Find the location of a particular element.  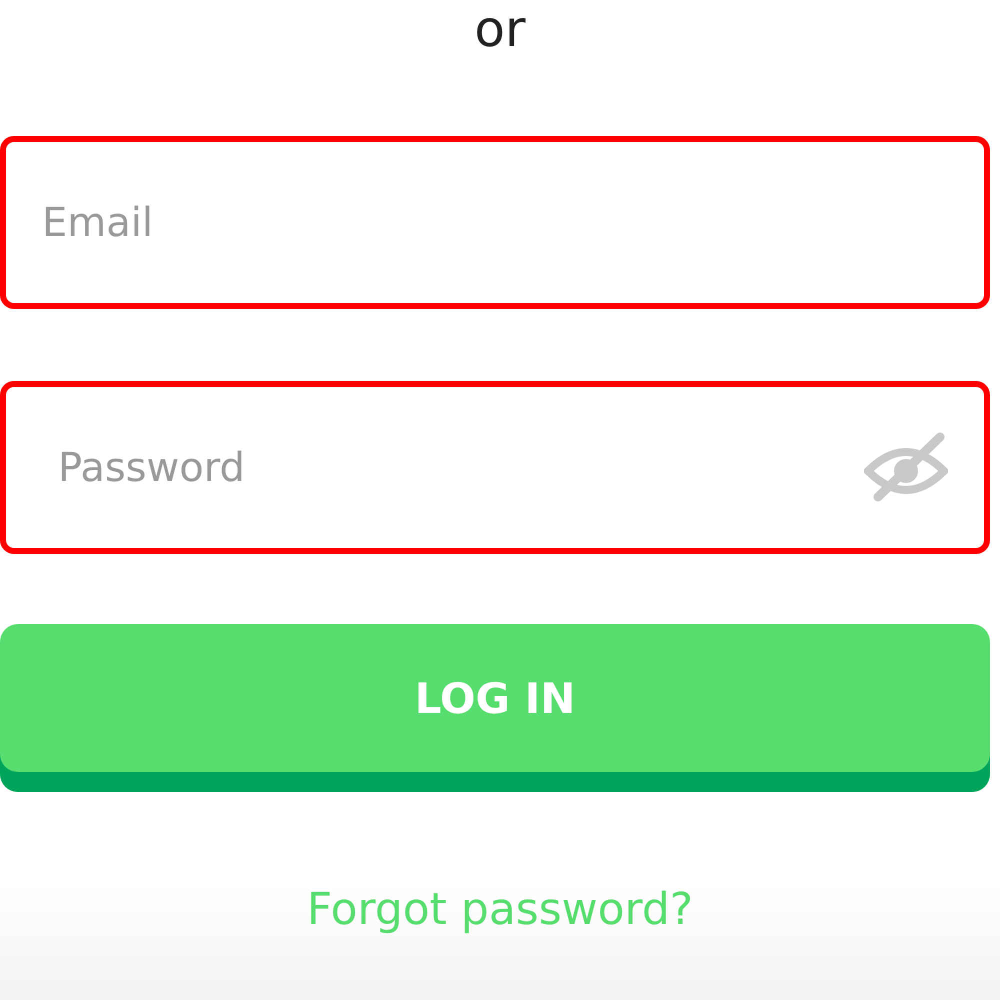

divider-text: or is located at coordinates (500, 30).